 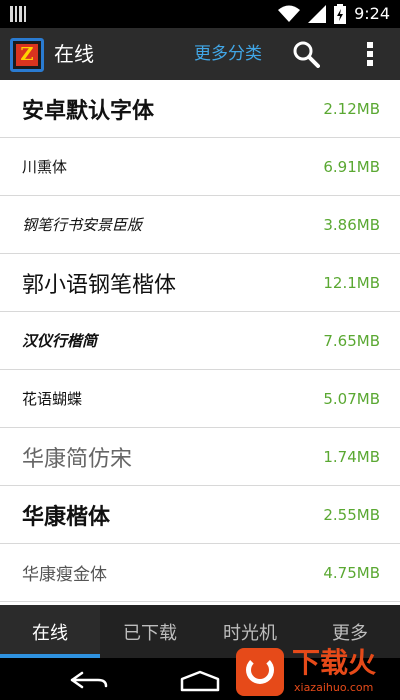 What do you see at coordinates (370, 54) in the screenshot?
I see `overflow-menu-icon` at bounding box center [370, 54].